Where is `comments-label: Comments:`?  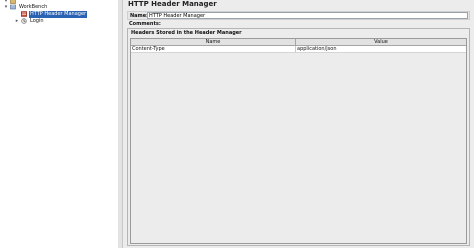
comments-label: Comments: is located at coordinates (145, 24).